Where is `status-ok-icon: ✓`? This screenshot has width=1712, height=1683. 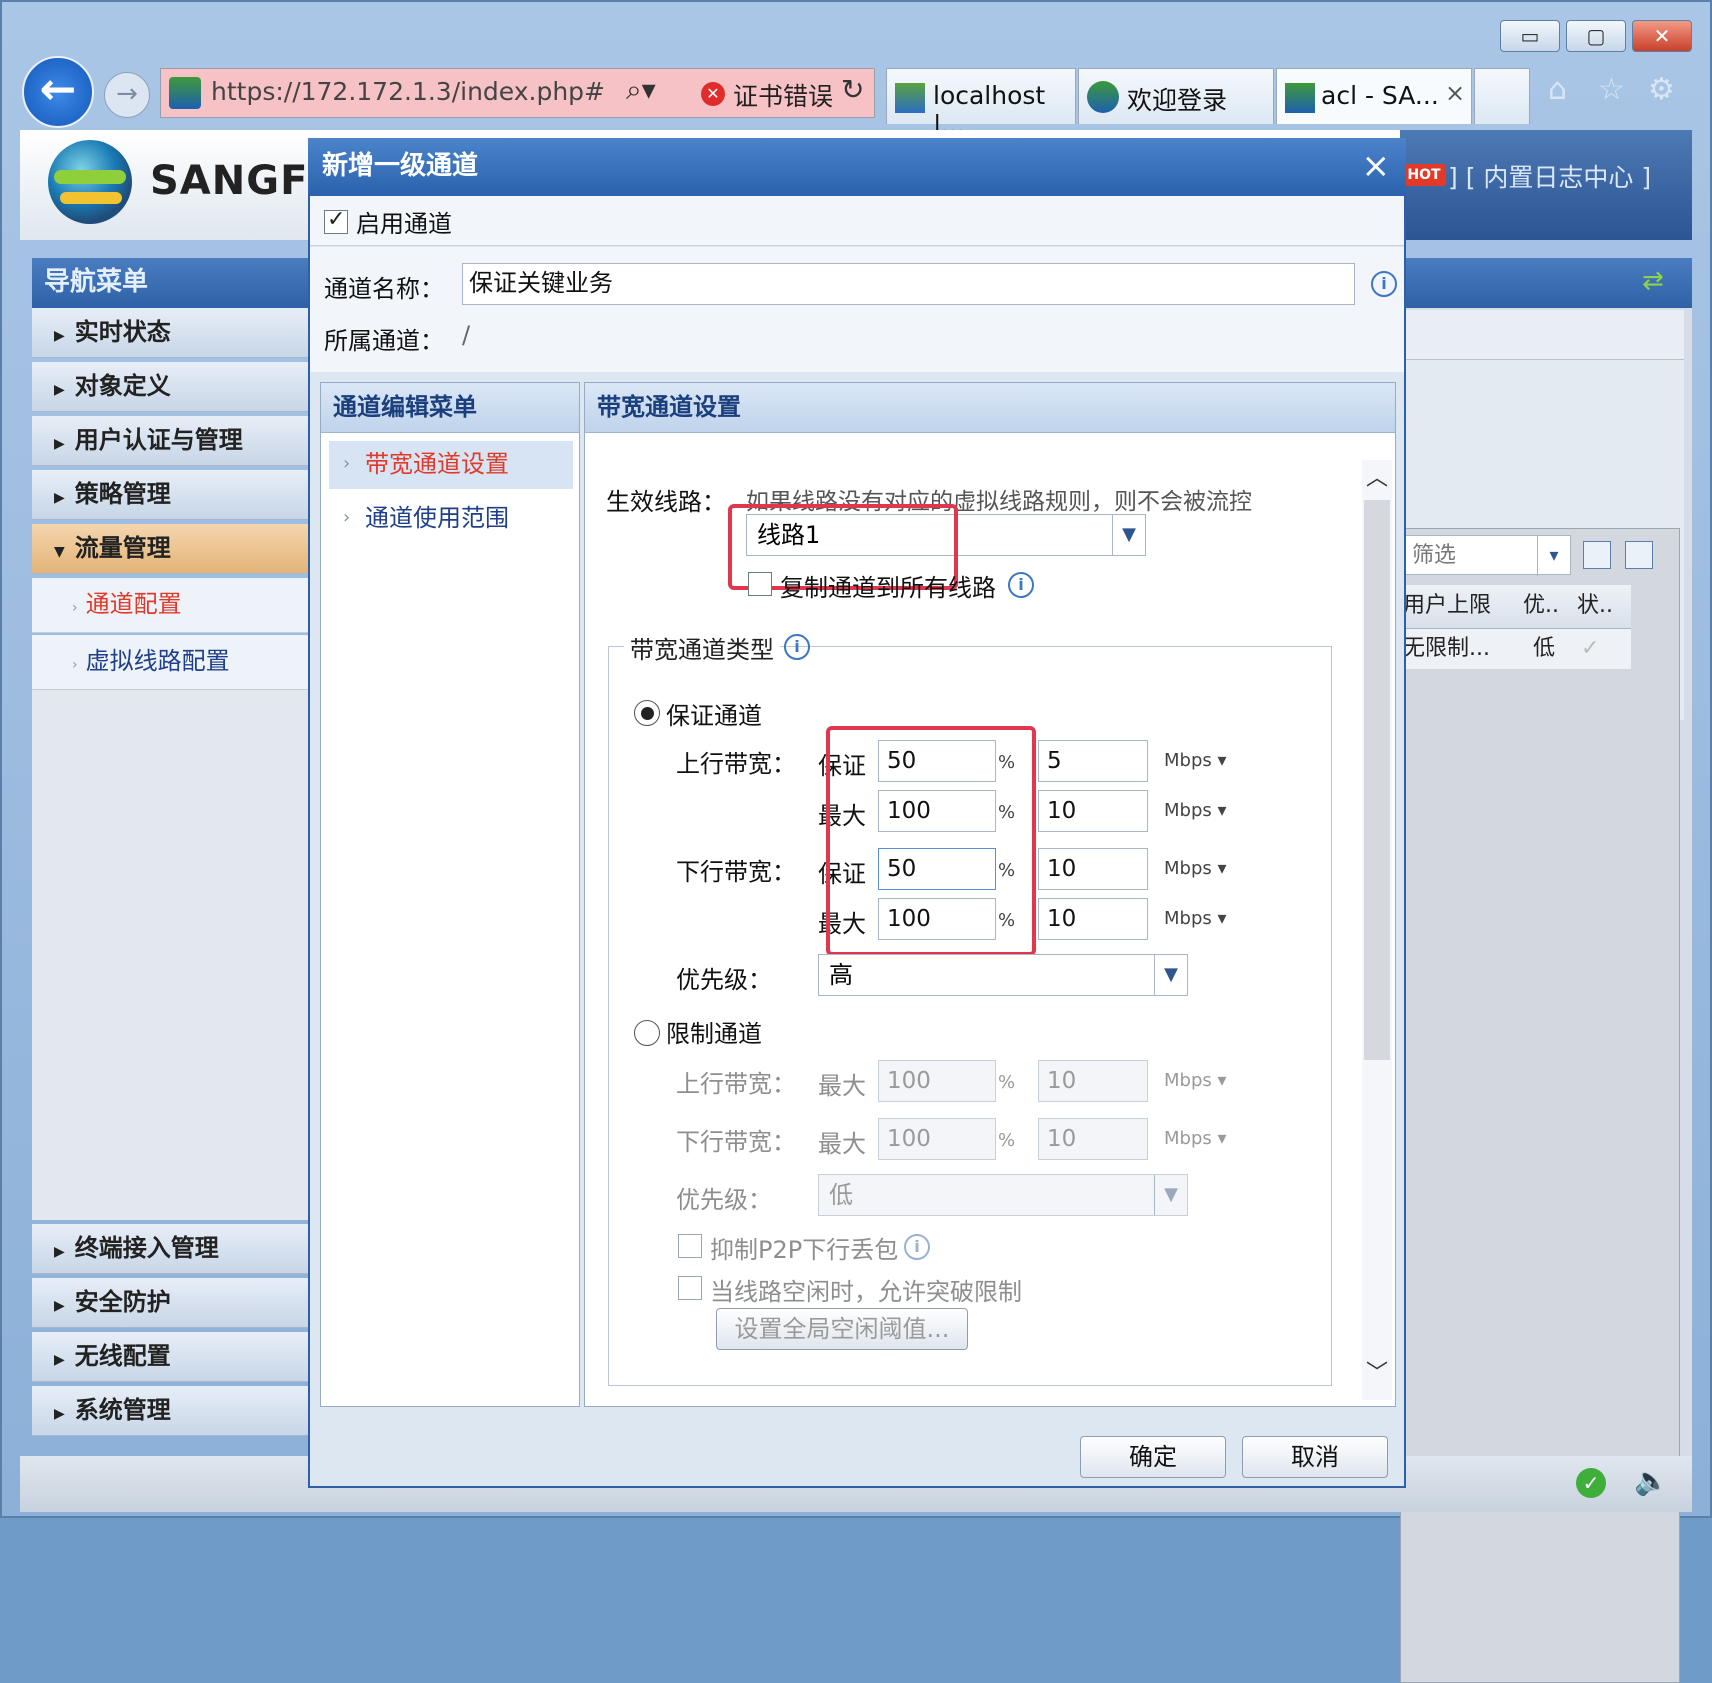 status-ok-icon: ✓ is located at coordinates (1591, 1483).